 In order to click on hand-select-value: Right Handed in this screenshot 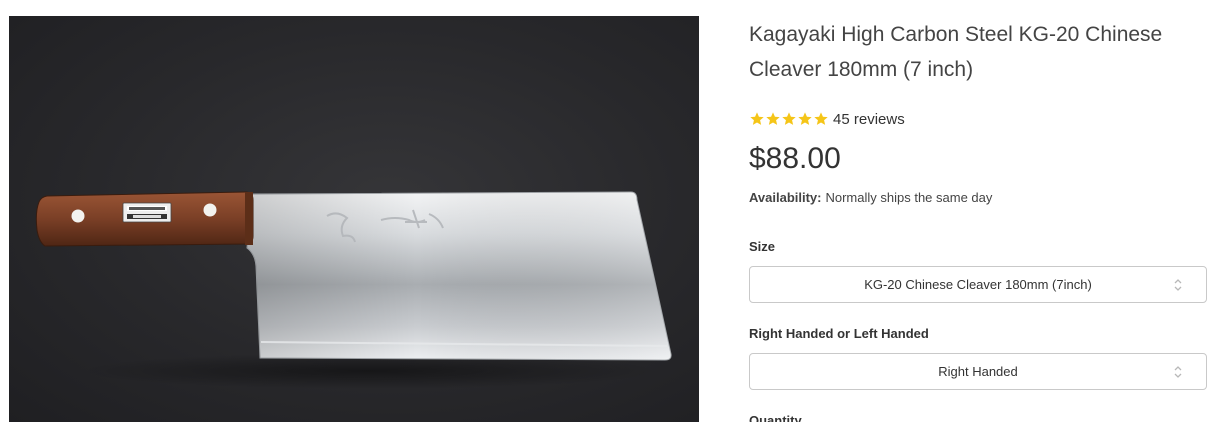, I will do `click(978, 371)`.